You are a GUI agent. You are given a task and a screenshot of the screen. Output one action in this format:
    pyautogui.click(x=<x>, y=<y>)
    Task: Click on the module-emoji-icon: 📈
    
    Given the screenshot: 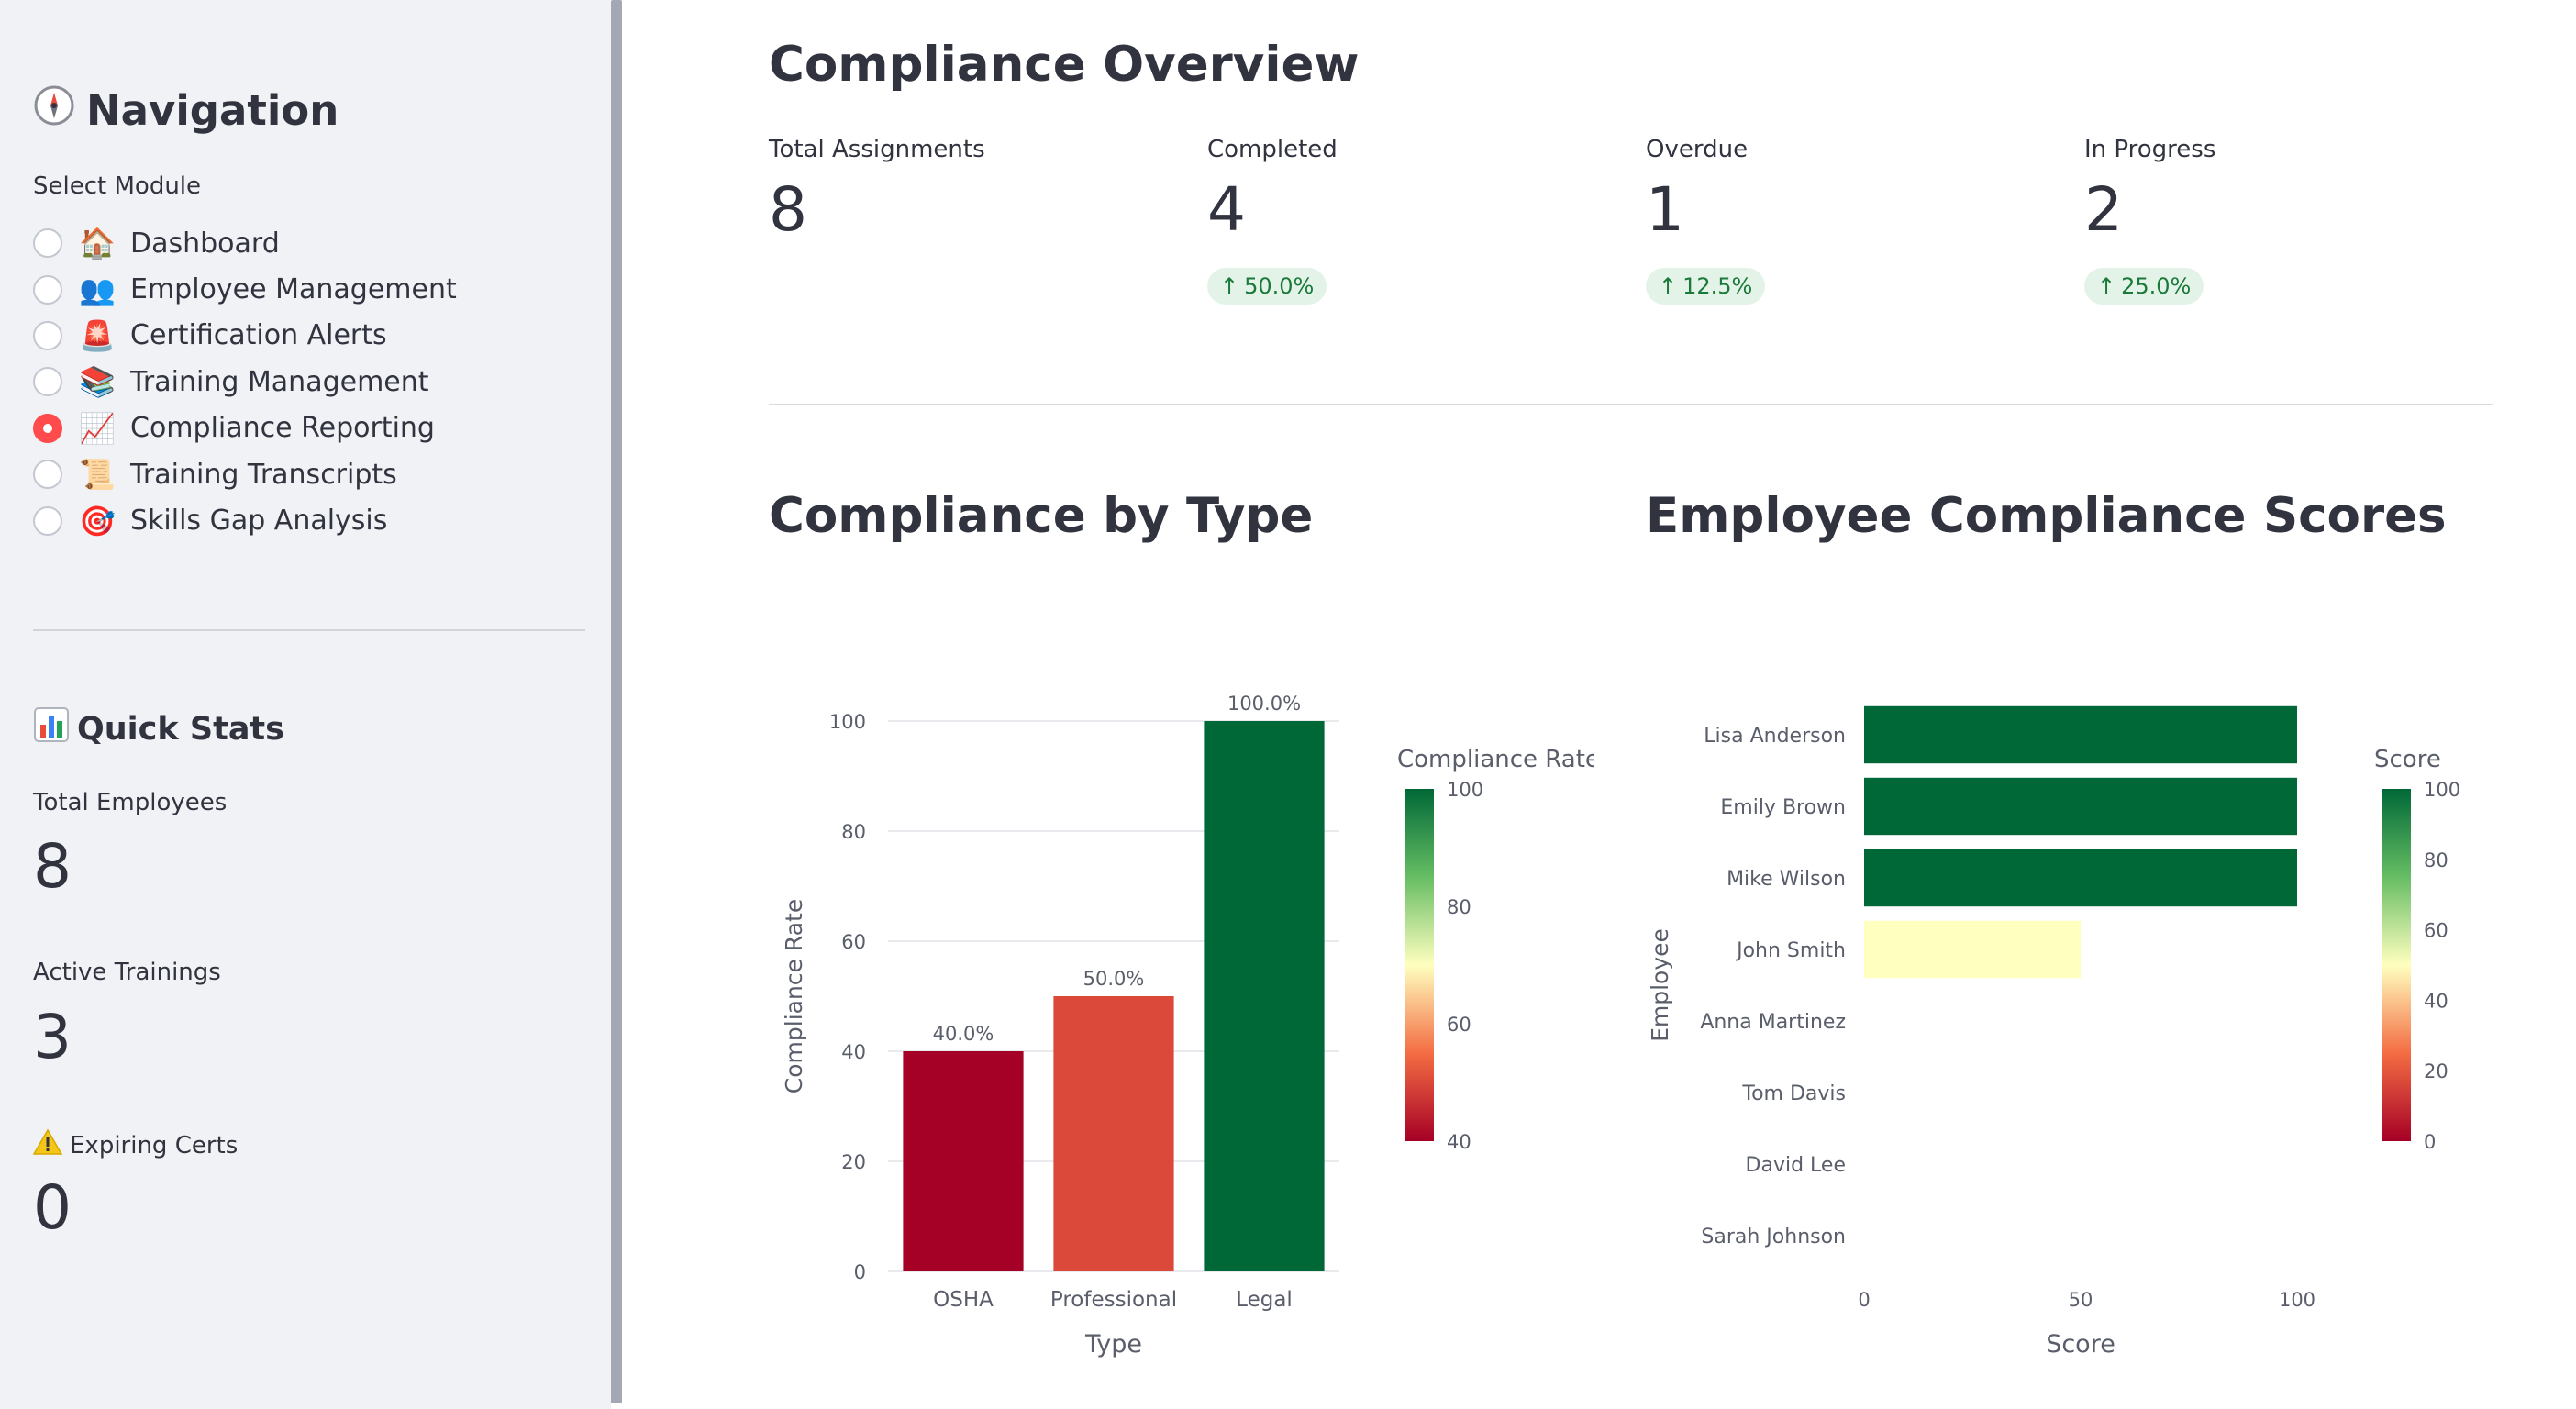 What is the action you would take?
    pyautogui.click(x=97, y=428)
    